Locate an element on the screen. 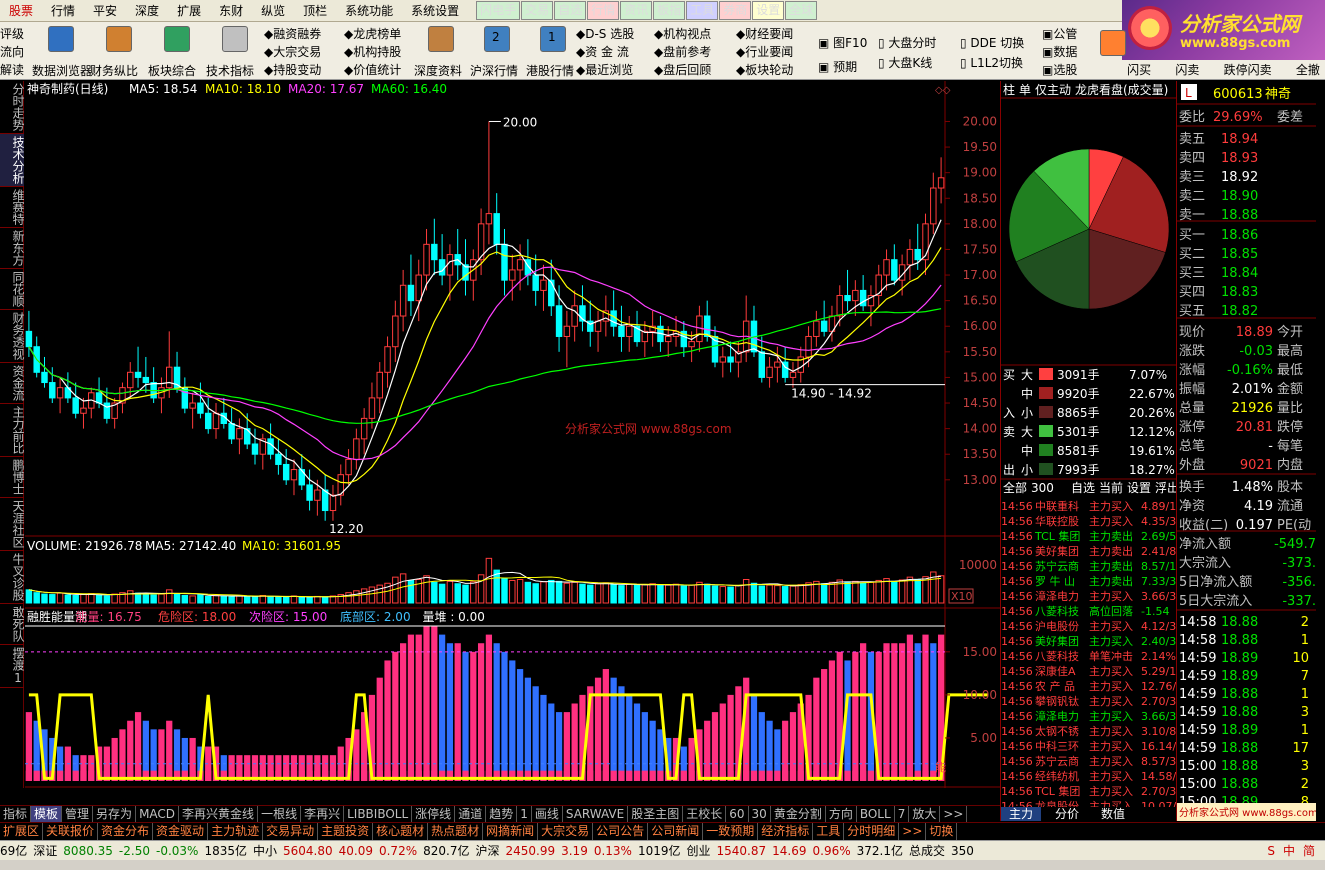 This screenshot has width=1325, height=870. toolbar-link: ▣数据 is located at coordinates (1059, 51).